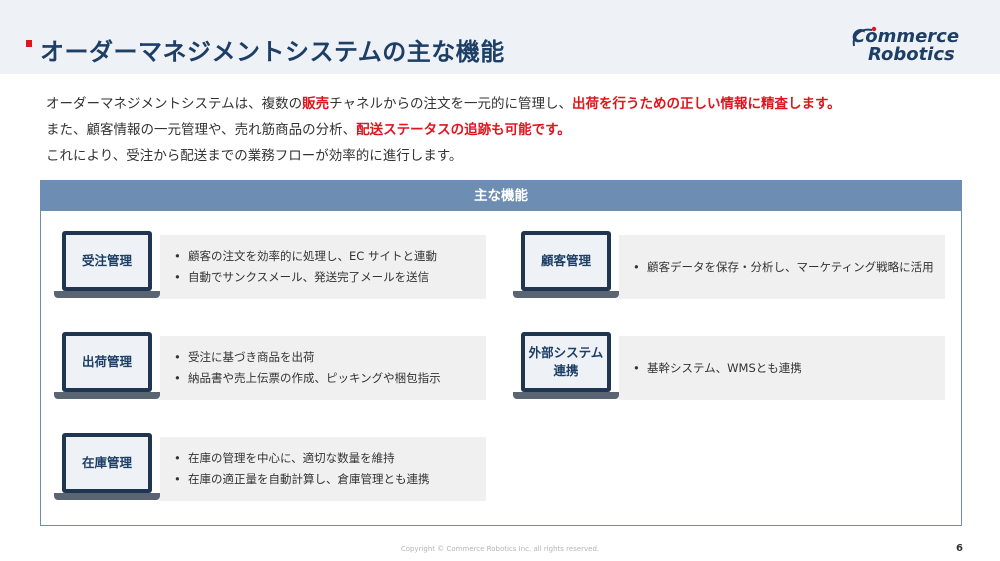 This screenshot has height=561, width=1000. I want to click on company-logo: Commerce Robotics, so click(907, 46).